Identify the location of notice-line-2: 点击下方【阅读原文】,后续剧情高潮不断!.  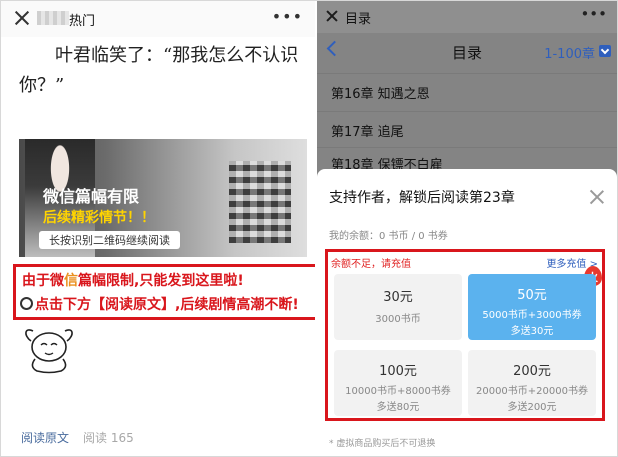
(159, 304).